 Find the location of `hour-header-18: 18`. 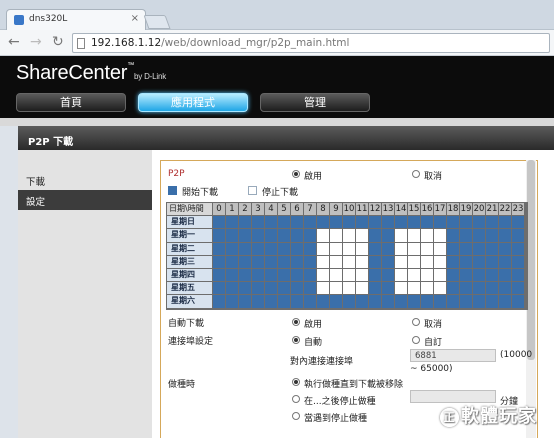

hour-header-18: 18 is located at coordinates (453, 209).